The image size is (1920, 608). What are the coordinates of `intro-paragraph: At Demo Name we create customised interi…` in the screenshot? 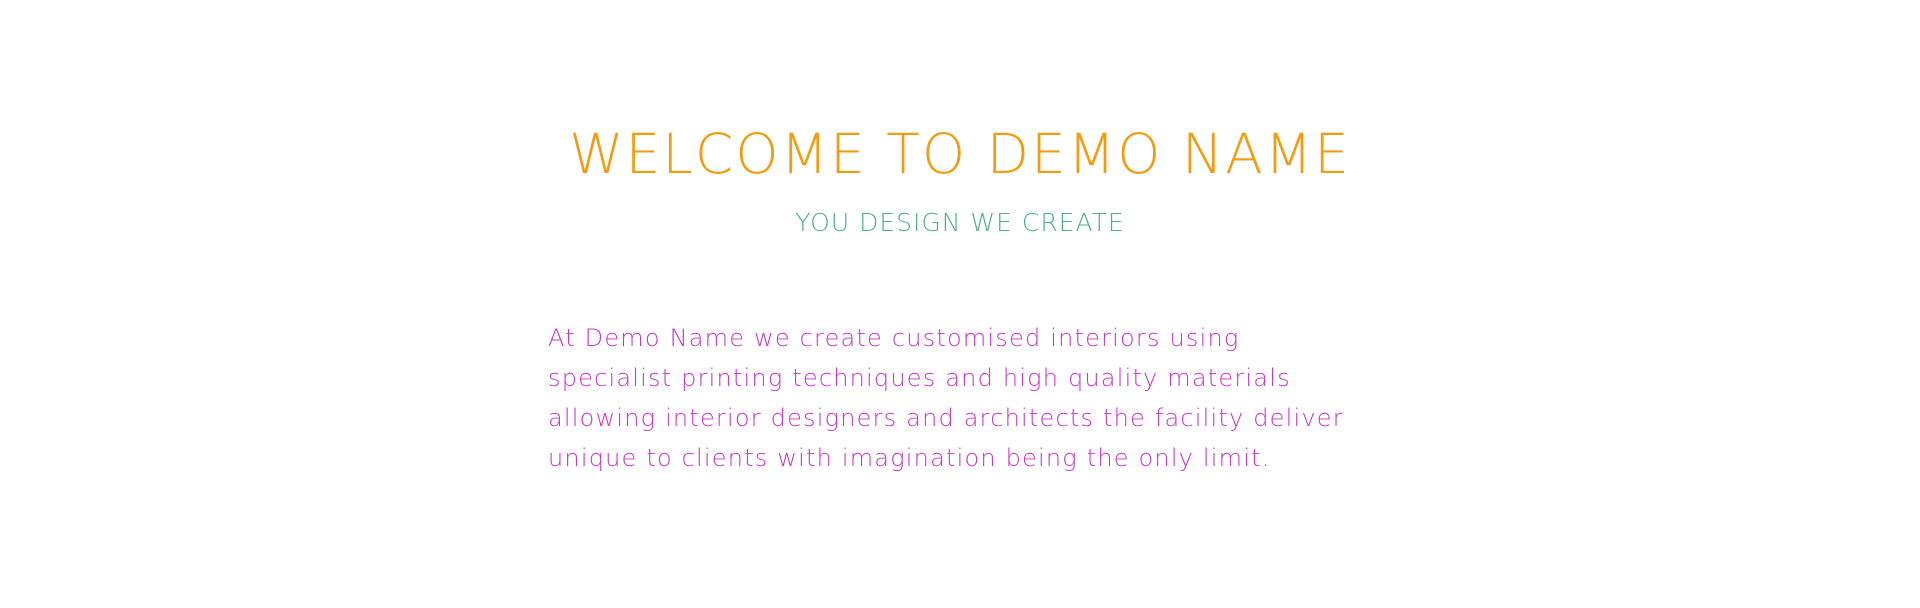 It's located at (978, 398).